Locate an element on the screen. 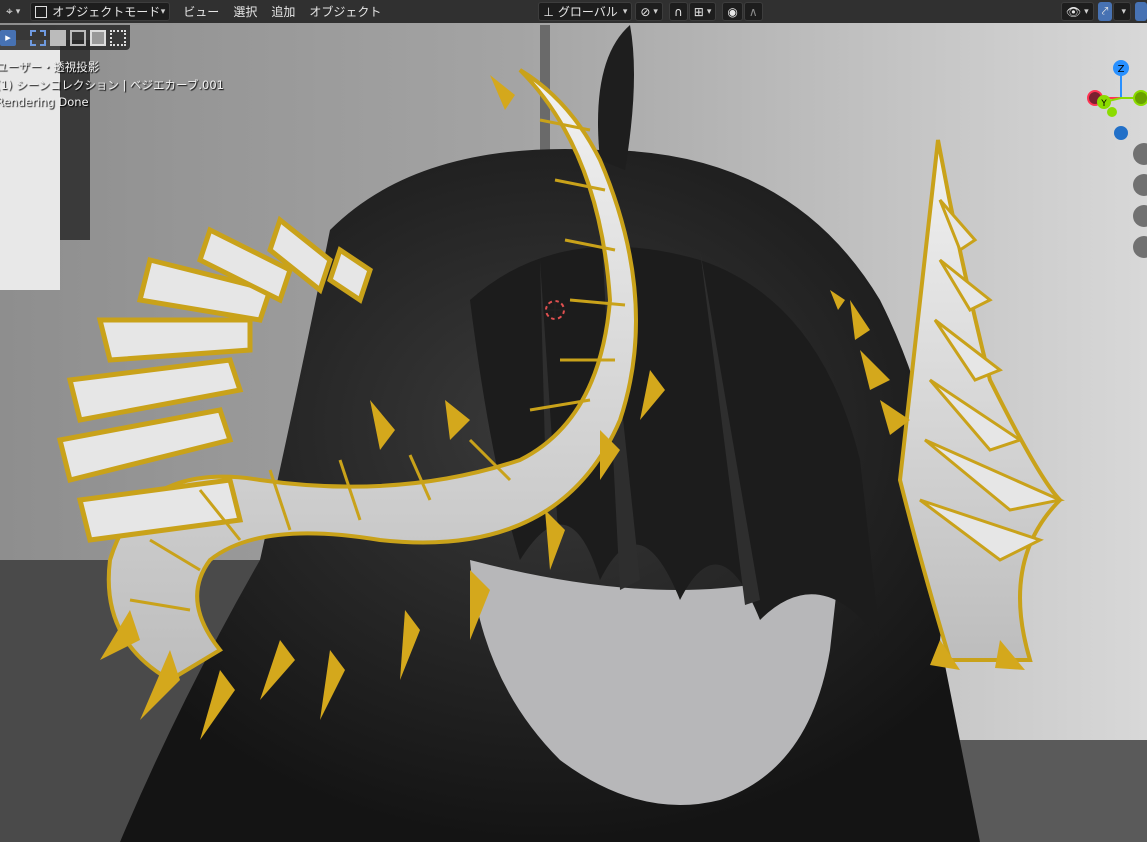 This screenshot has height=842, width=1147. menu-view: ビュー is located at coordinates (201, 11).